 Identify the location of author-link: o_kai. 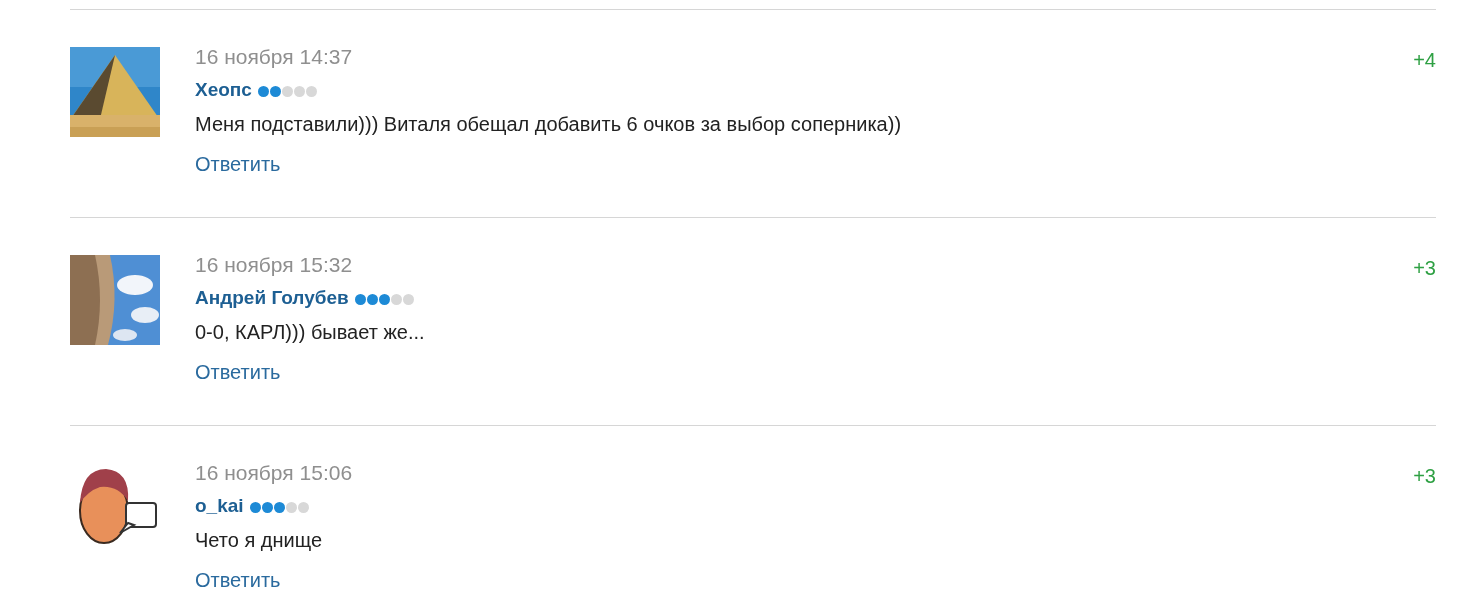
(219, 506).